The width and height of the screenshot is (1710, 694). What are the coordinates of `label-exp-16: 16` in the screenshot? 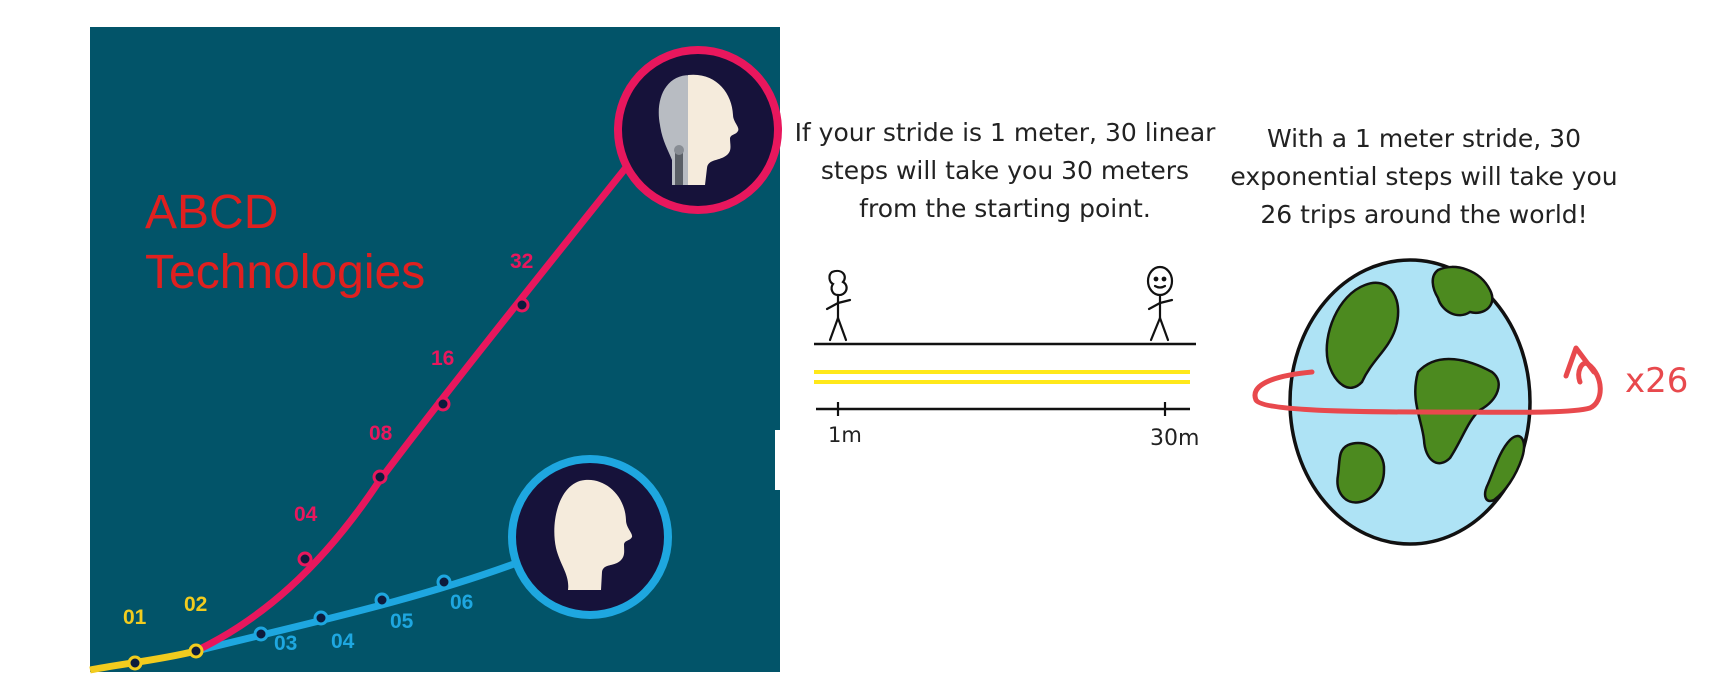 It's located at (442, 358).